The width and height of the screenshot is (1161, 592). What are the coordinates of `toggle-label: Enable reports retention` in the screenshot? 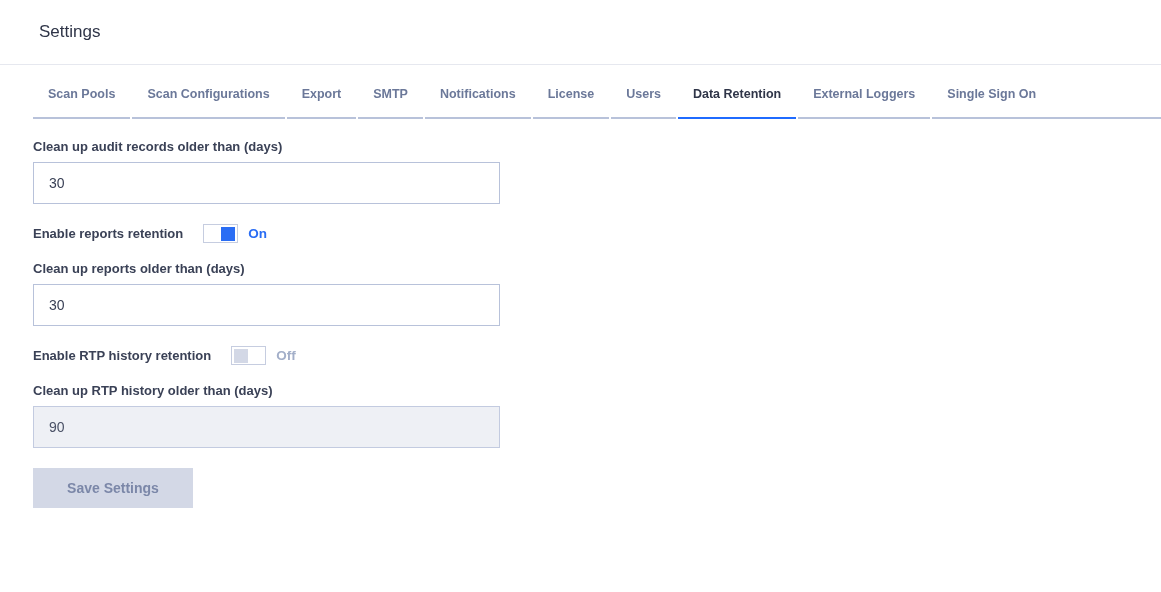 It's located at (108, 233).